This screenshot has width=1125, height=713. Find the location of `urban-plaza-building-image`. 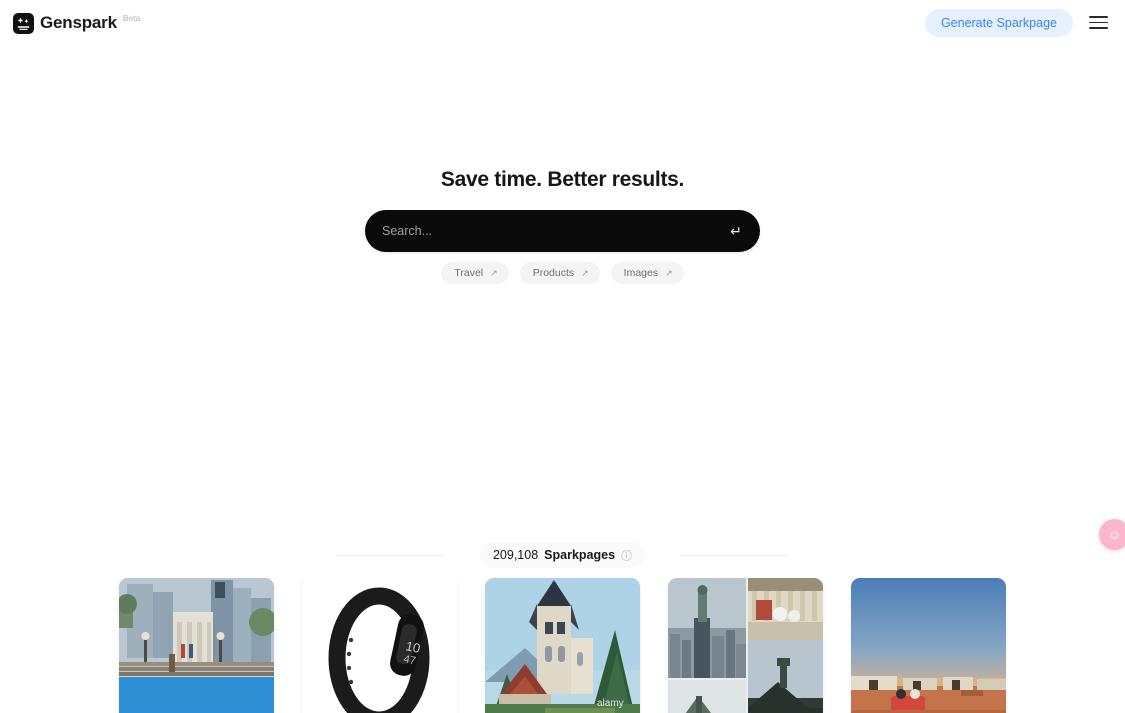

urban-plaza-building-image is located at coordinates (196, 645).